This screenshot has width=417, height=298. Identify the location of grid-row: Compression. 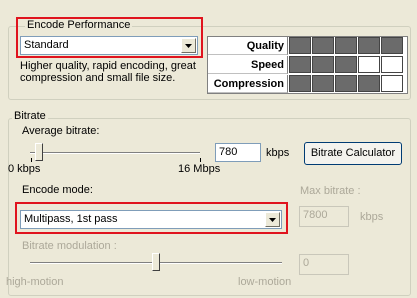
(307, 84).